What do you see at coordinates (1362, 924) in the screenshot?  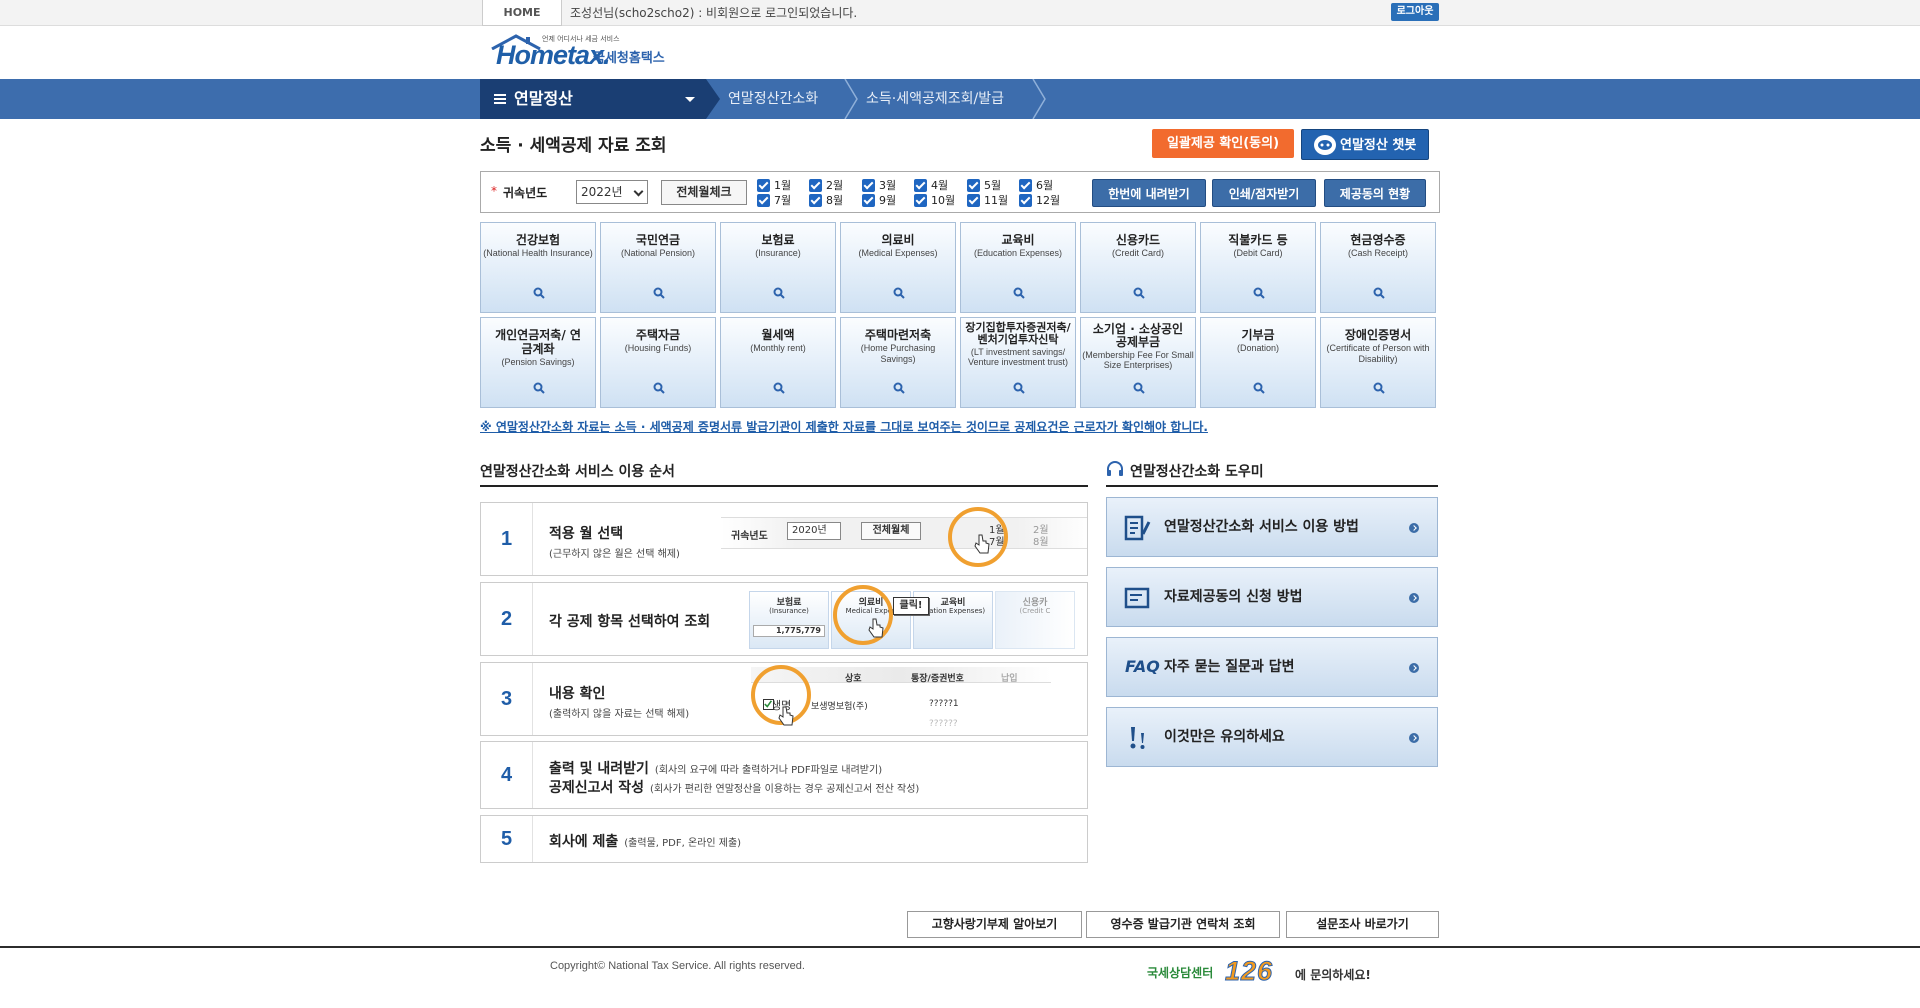 I see `survey-button: 설문조사 바로가기` at bounding box center [1362, 924].